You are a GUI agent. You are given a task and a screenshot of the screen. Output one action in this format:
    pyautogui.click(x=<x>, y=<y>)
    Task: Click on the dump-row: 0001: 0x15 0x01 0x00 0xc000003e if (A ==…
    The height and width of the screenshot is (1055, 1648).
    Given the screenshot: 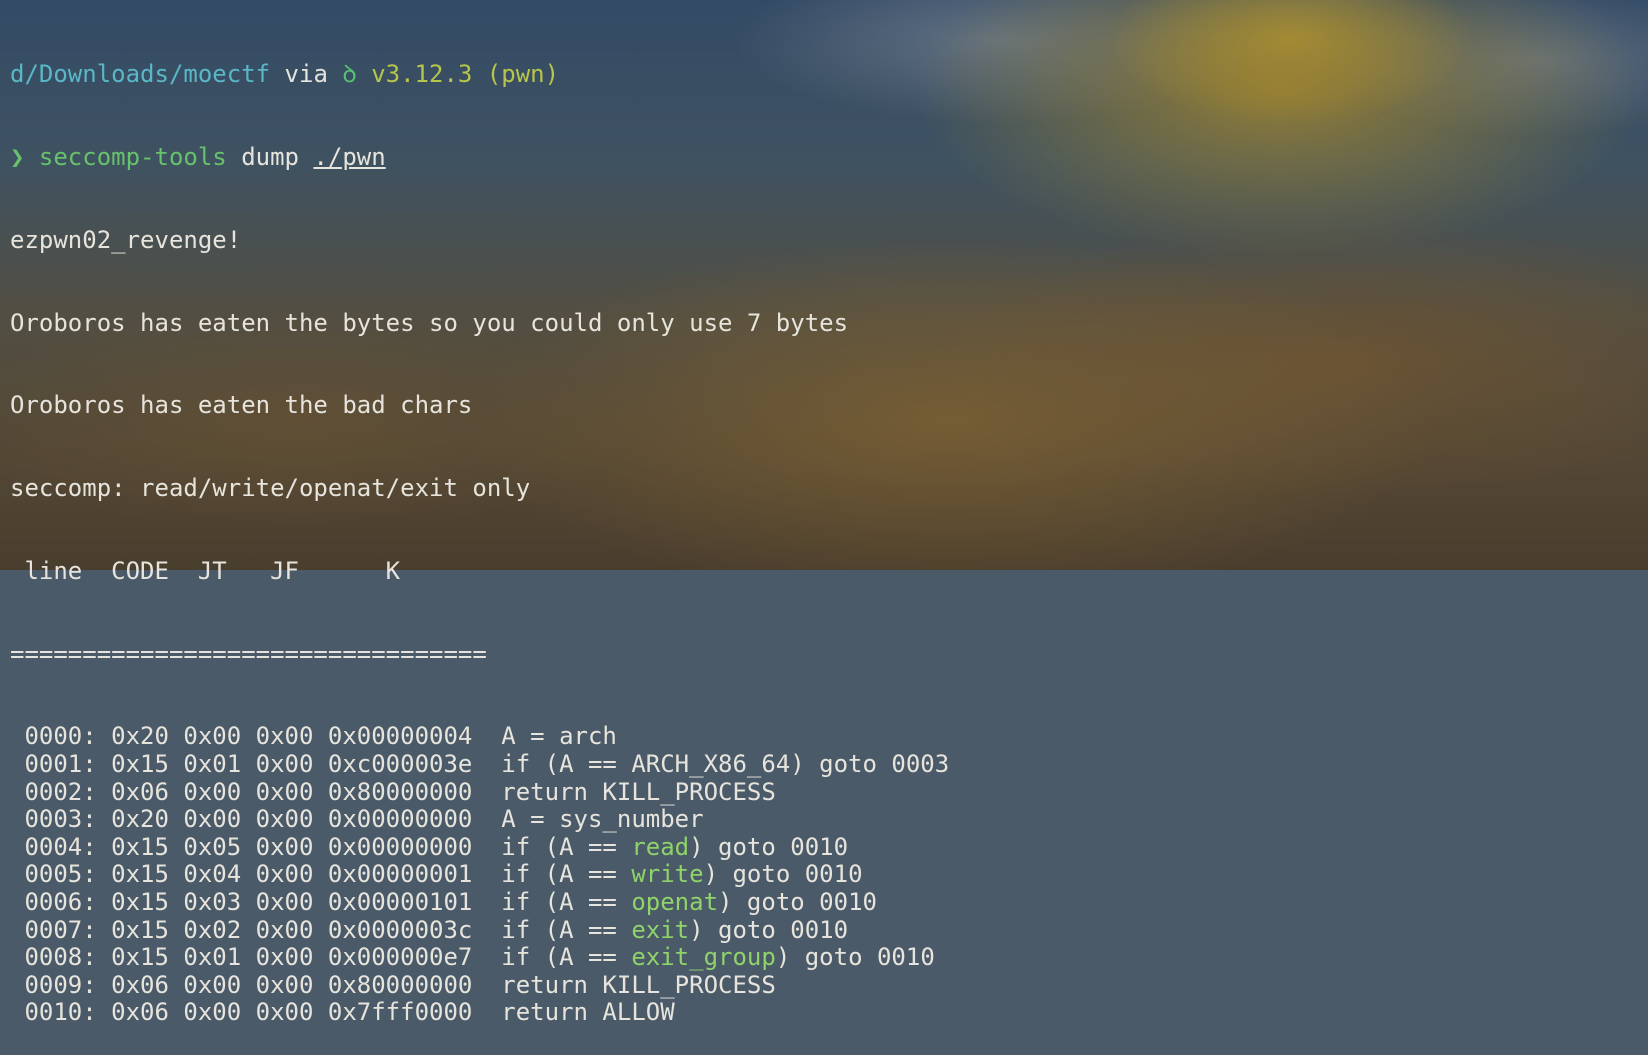 What is the action you would take?
    pyautogui.click(x=829, y=764)
    